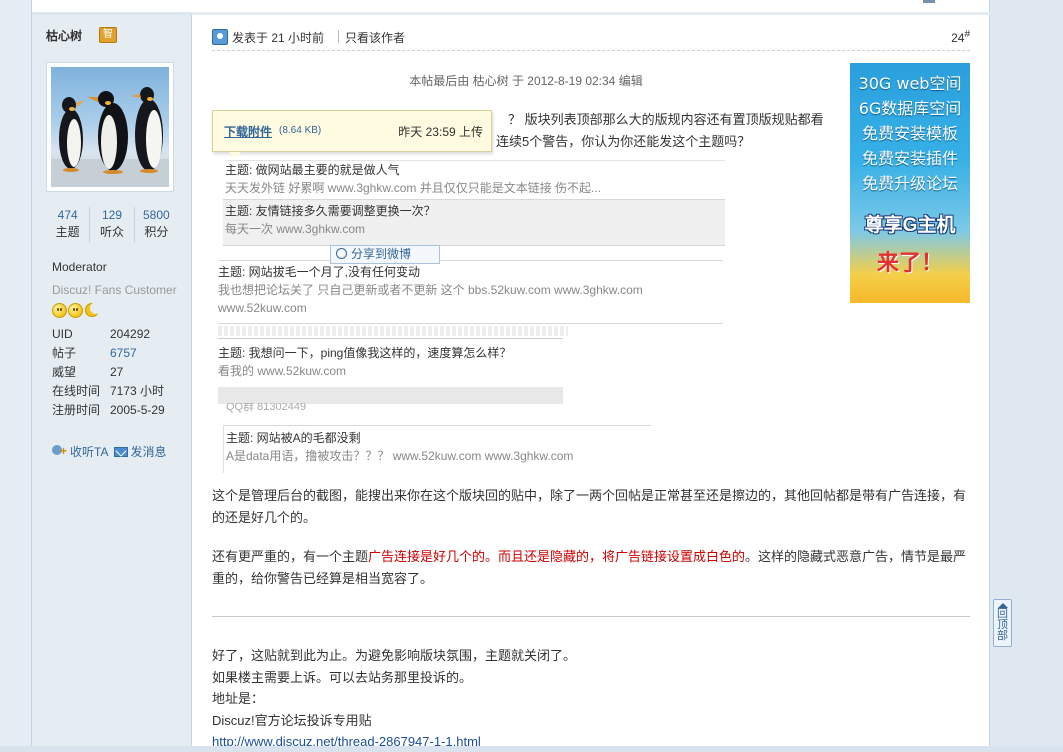 The height and width of the screenshot is (752, 1063). Describe the element at coordinates (64, 36) in the screenshot. I see `author-name: 枯心树` at that location.